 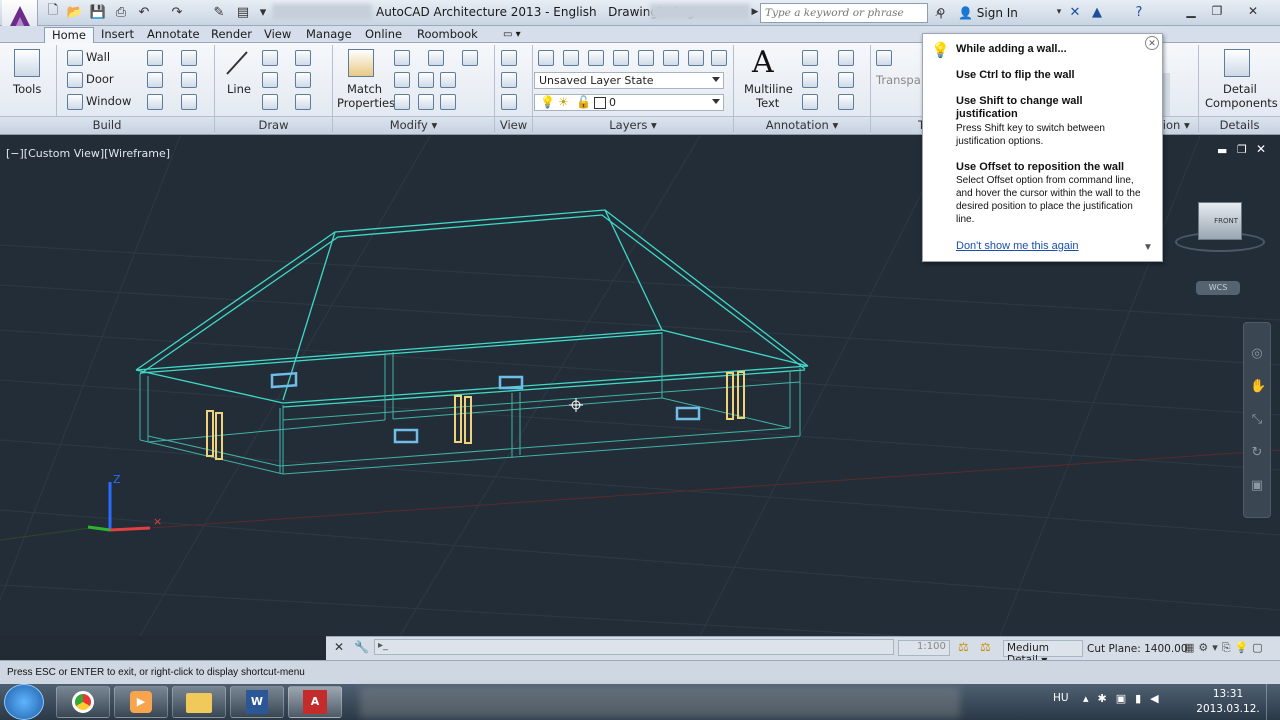 What do you see at coordinates (1261, 149) in the screenshot?
I see `viewport-close-button: ✕` at bounding box center [1261, 149].